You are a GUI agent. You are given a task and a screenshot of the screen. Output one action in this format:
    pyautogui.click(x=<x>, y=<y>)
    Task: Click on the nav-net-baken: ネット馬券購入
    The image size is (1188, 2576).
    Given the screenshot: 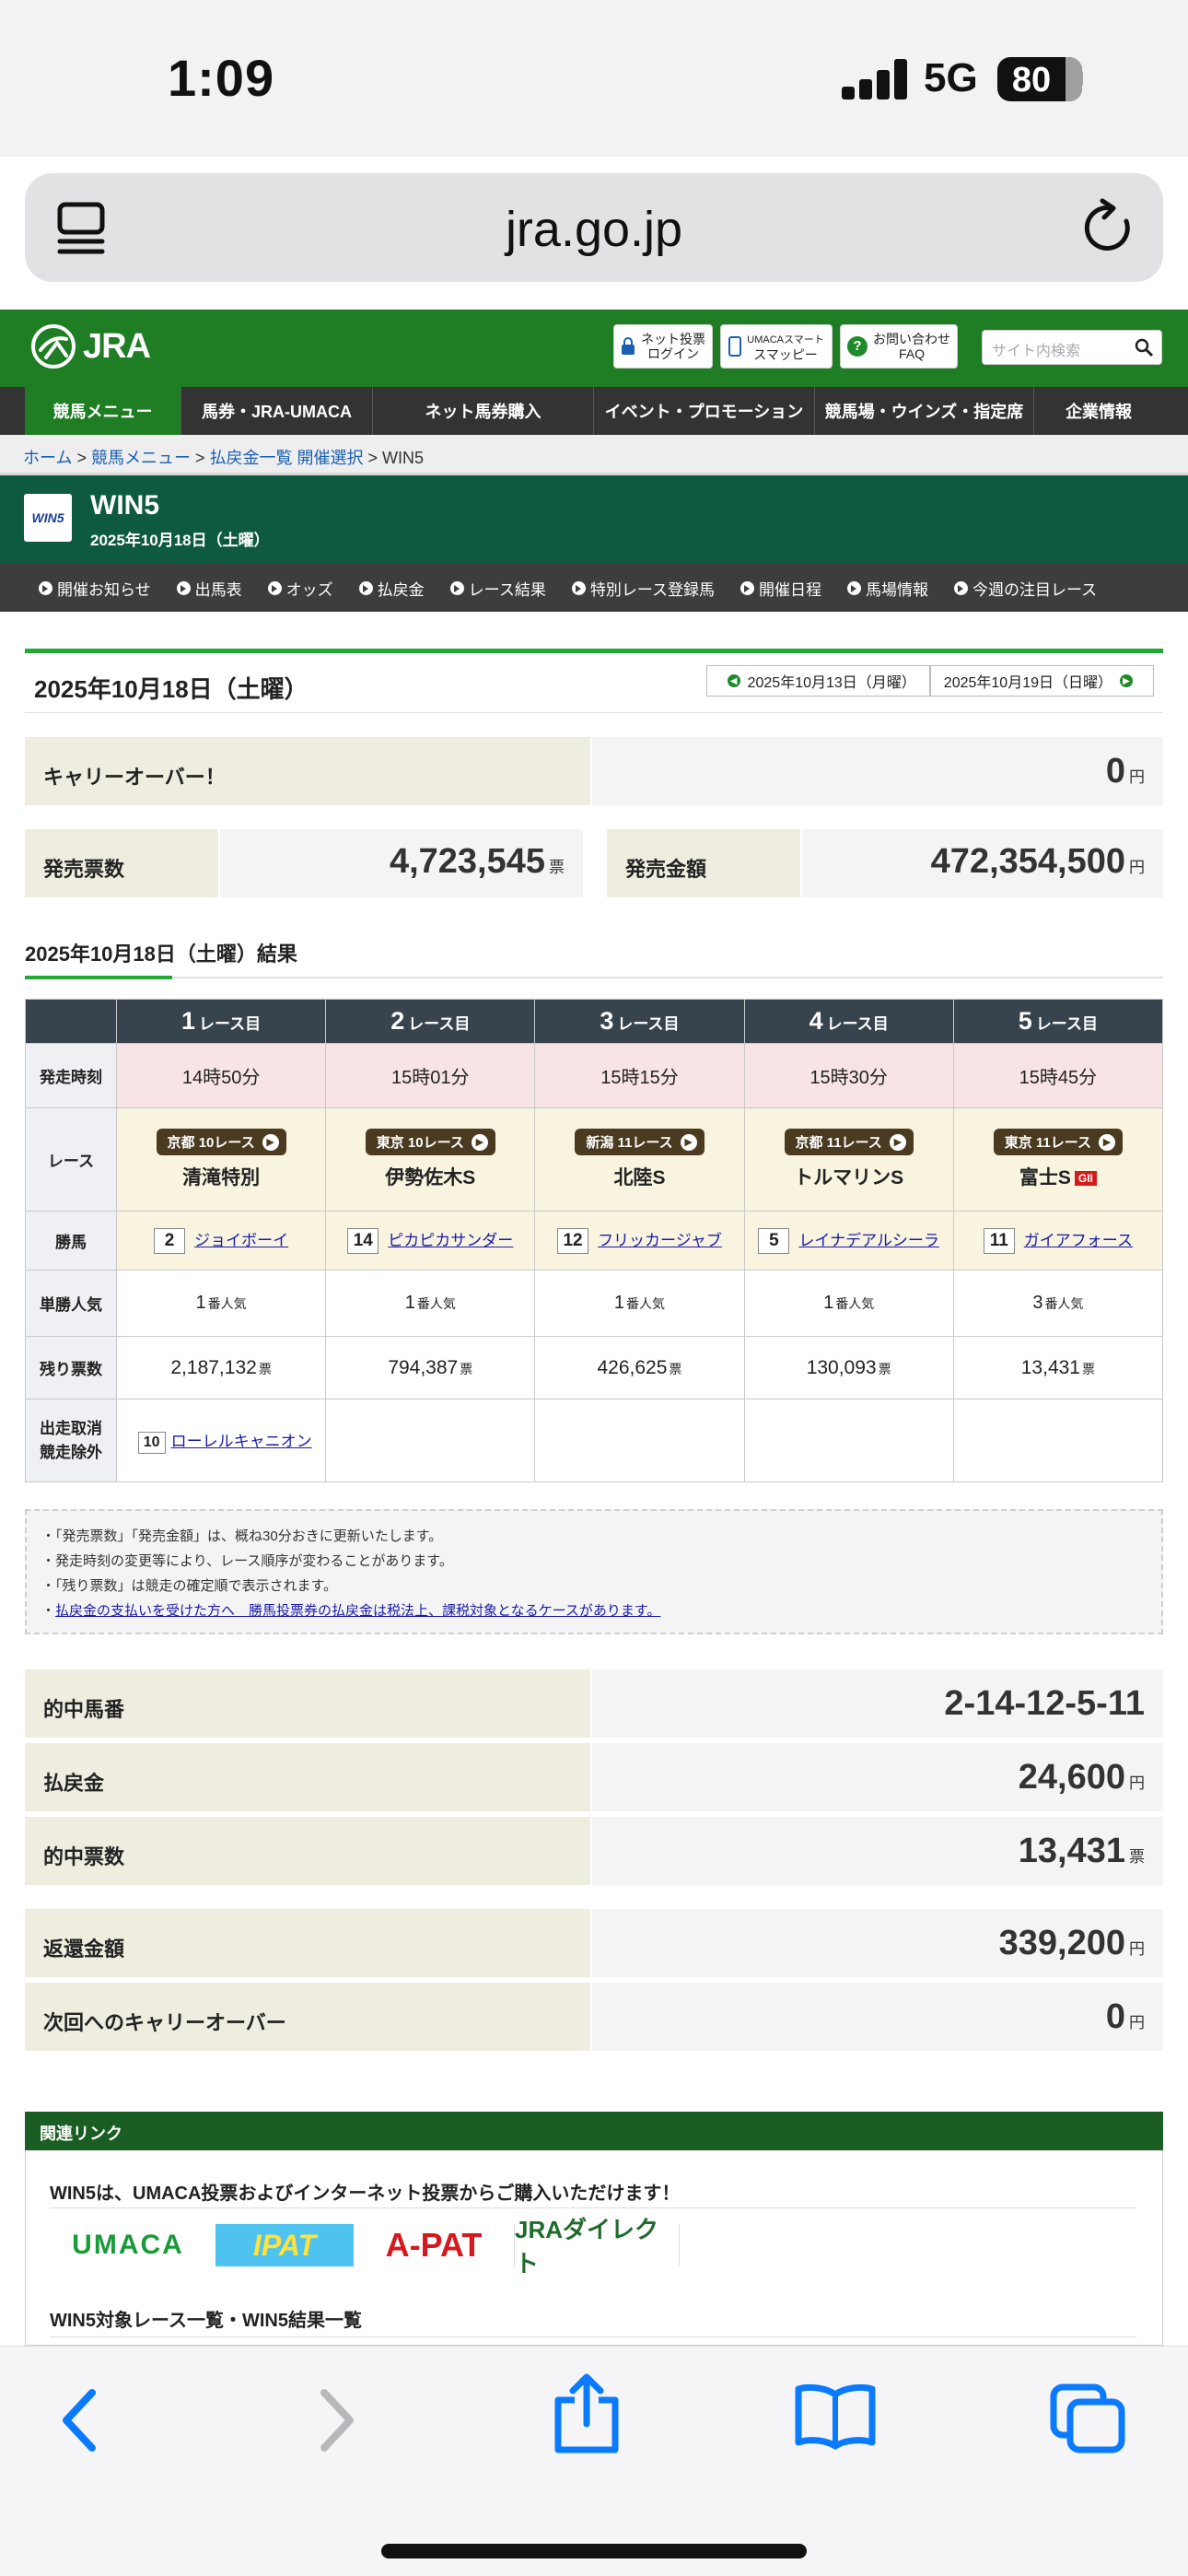 What is the action you would take?
    pyautogui.click(x=483, y=411)
    